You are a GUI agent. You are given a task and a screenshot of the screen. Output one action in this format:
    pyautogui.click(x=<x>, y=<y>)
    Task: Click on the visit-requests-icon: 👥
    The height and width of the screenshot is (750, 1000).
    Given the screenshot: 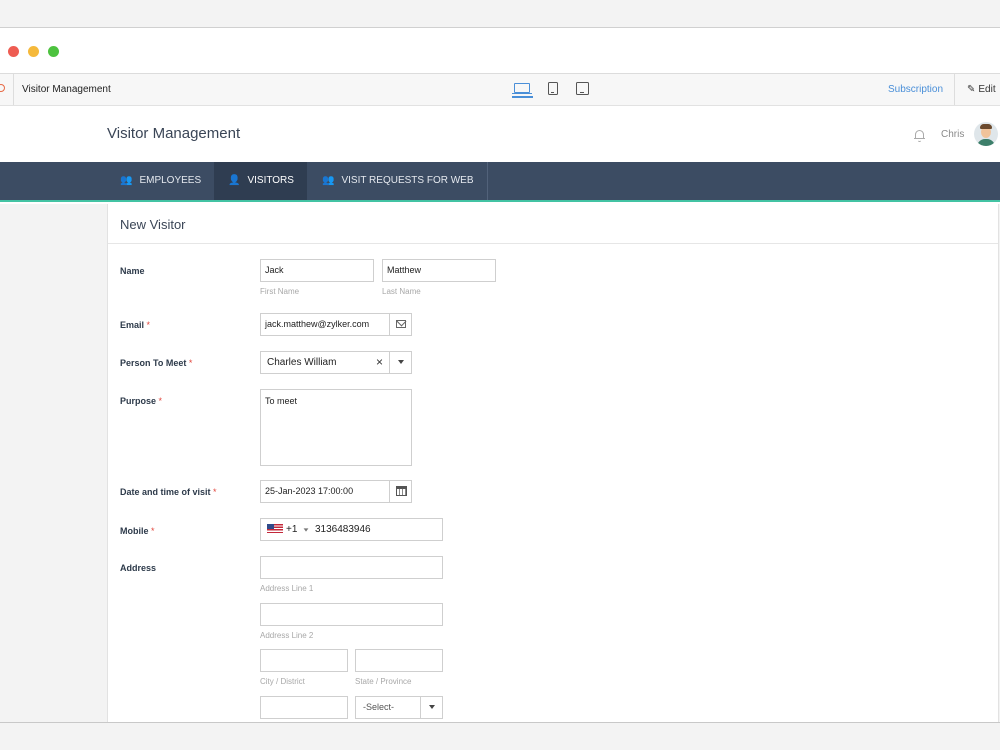 What is the action you would take?
    pyautogui.click(x=328, y=180)
    